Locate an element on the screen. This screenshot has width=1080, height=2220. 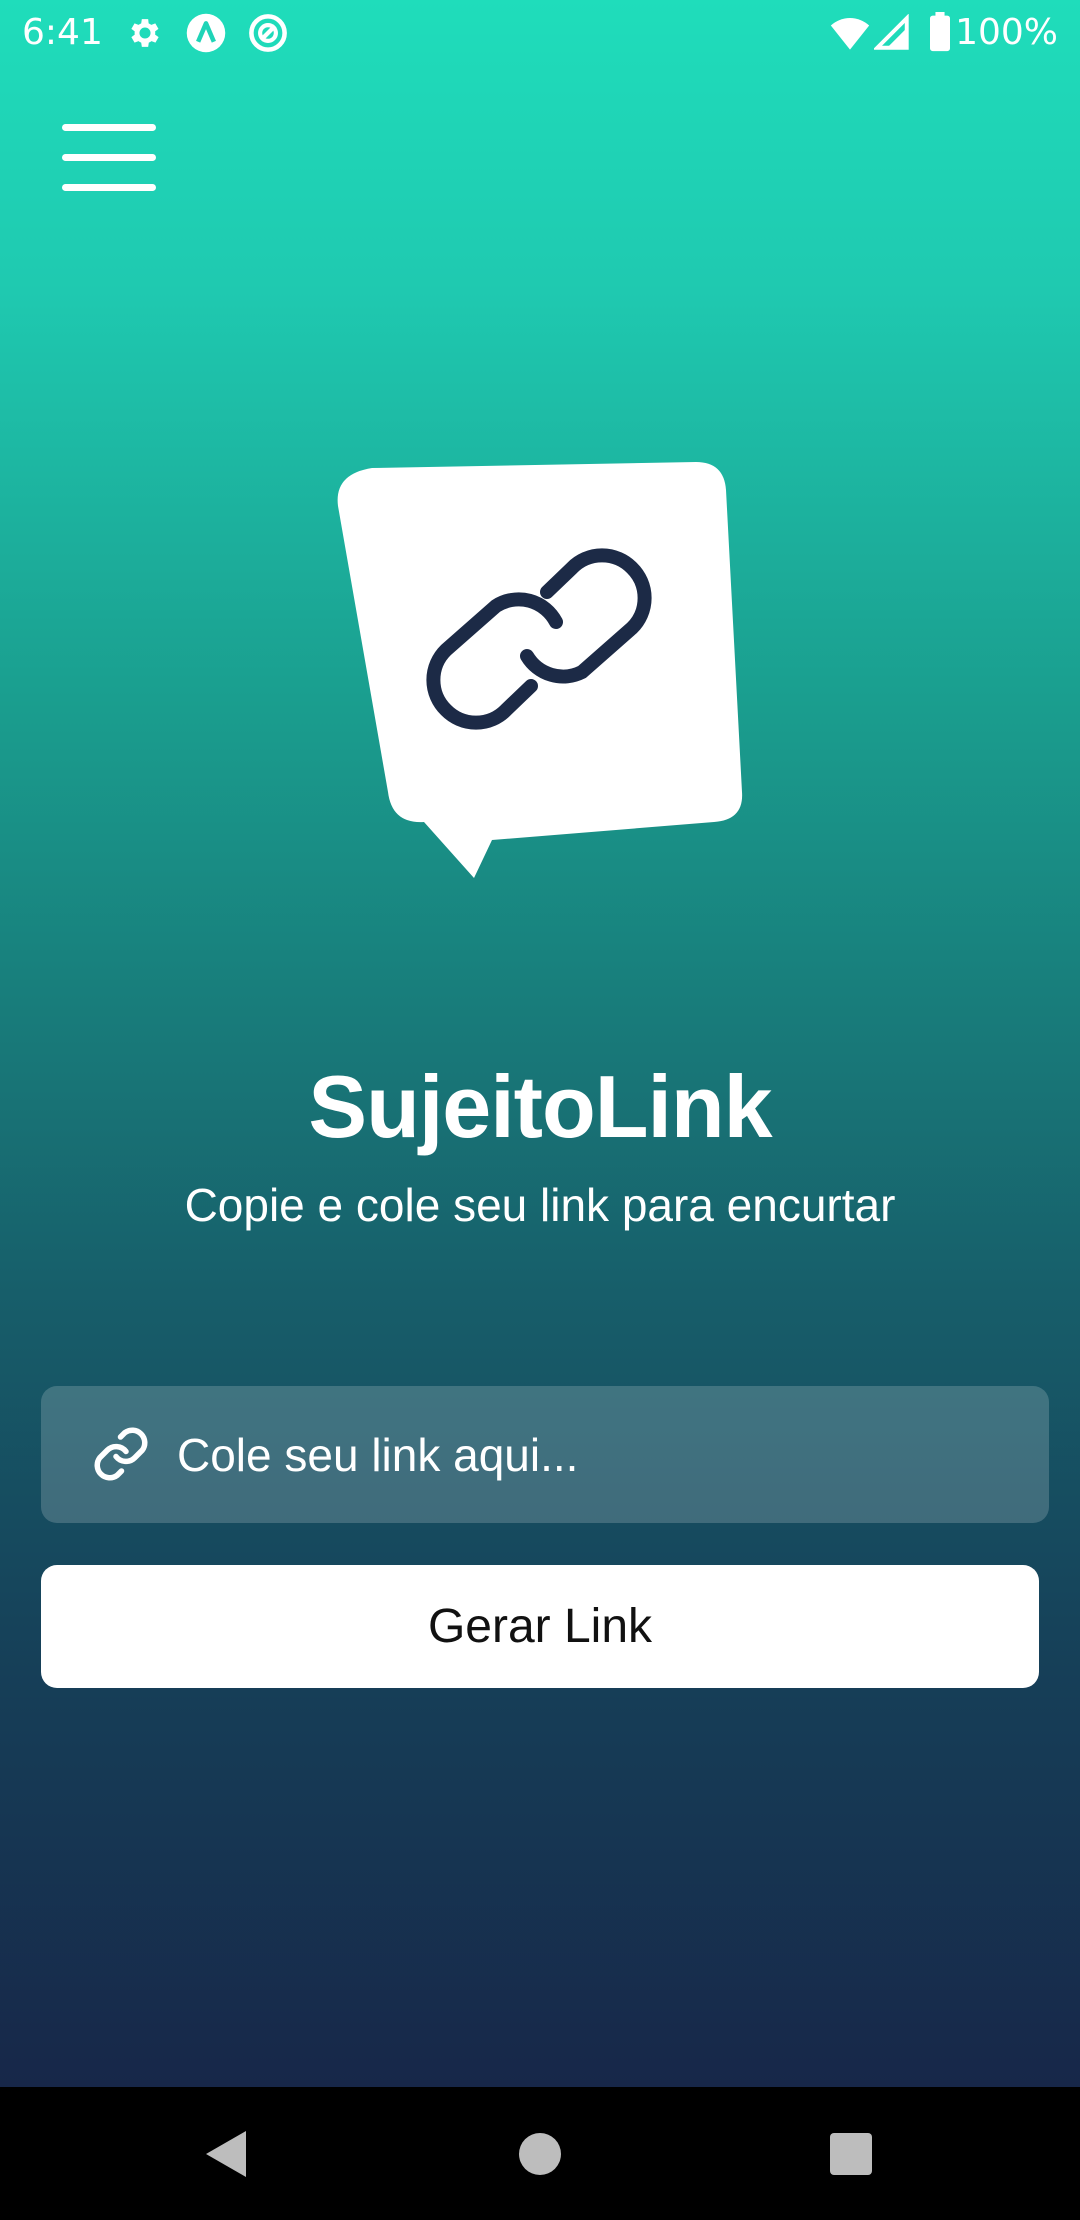
app-title: SujeitoLink is located at coordinates (540, 1106).